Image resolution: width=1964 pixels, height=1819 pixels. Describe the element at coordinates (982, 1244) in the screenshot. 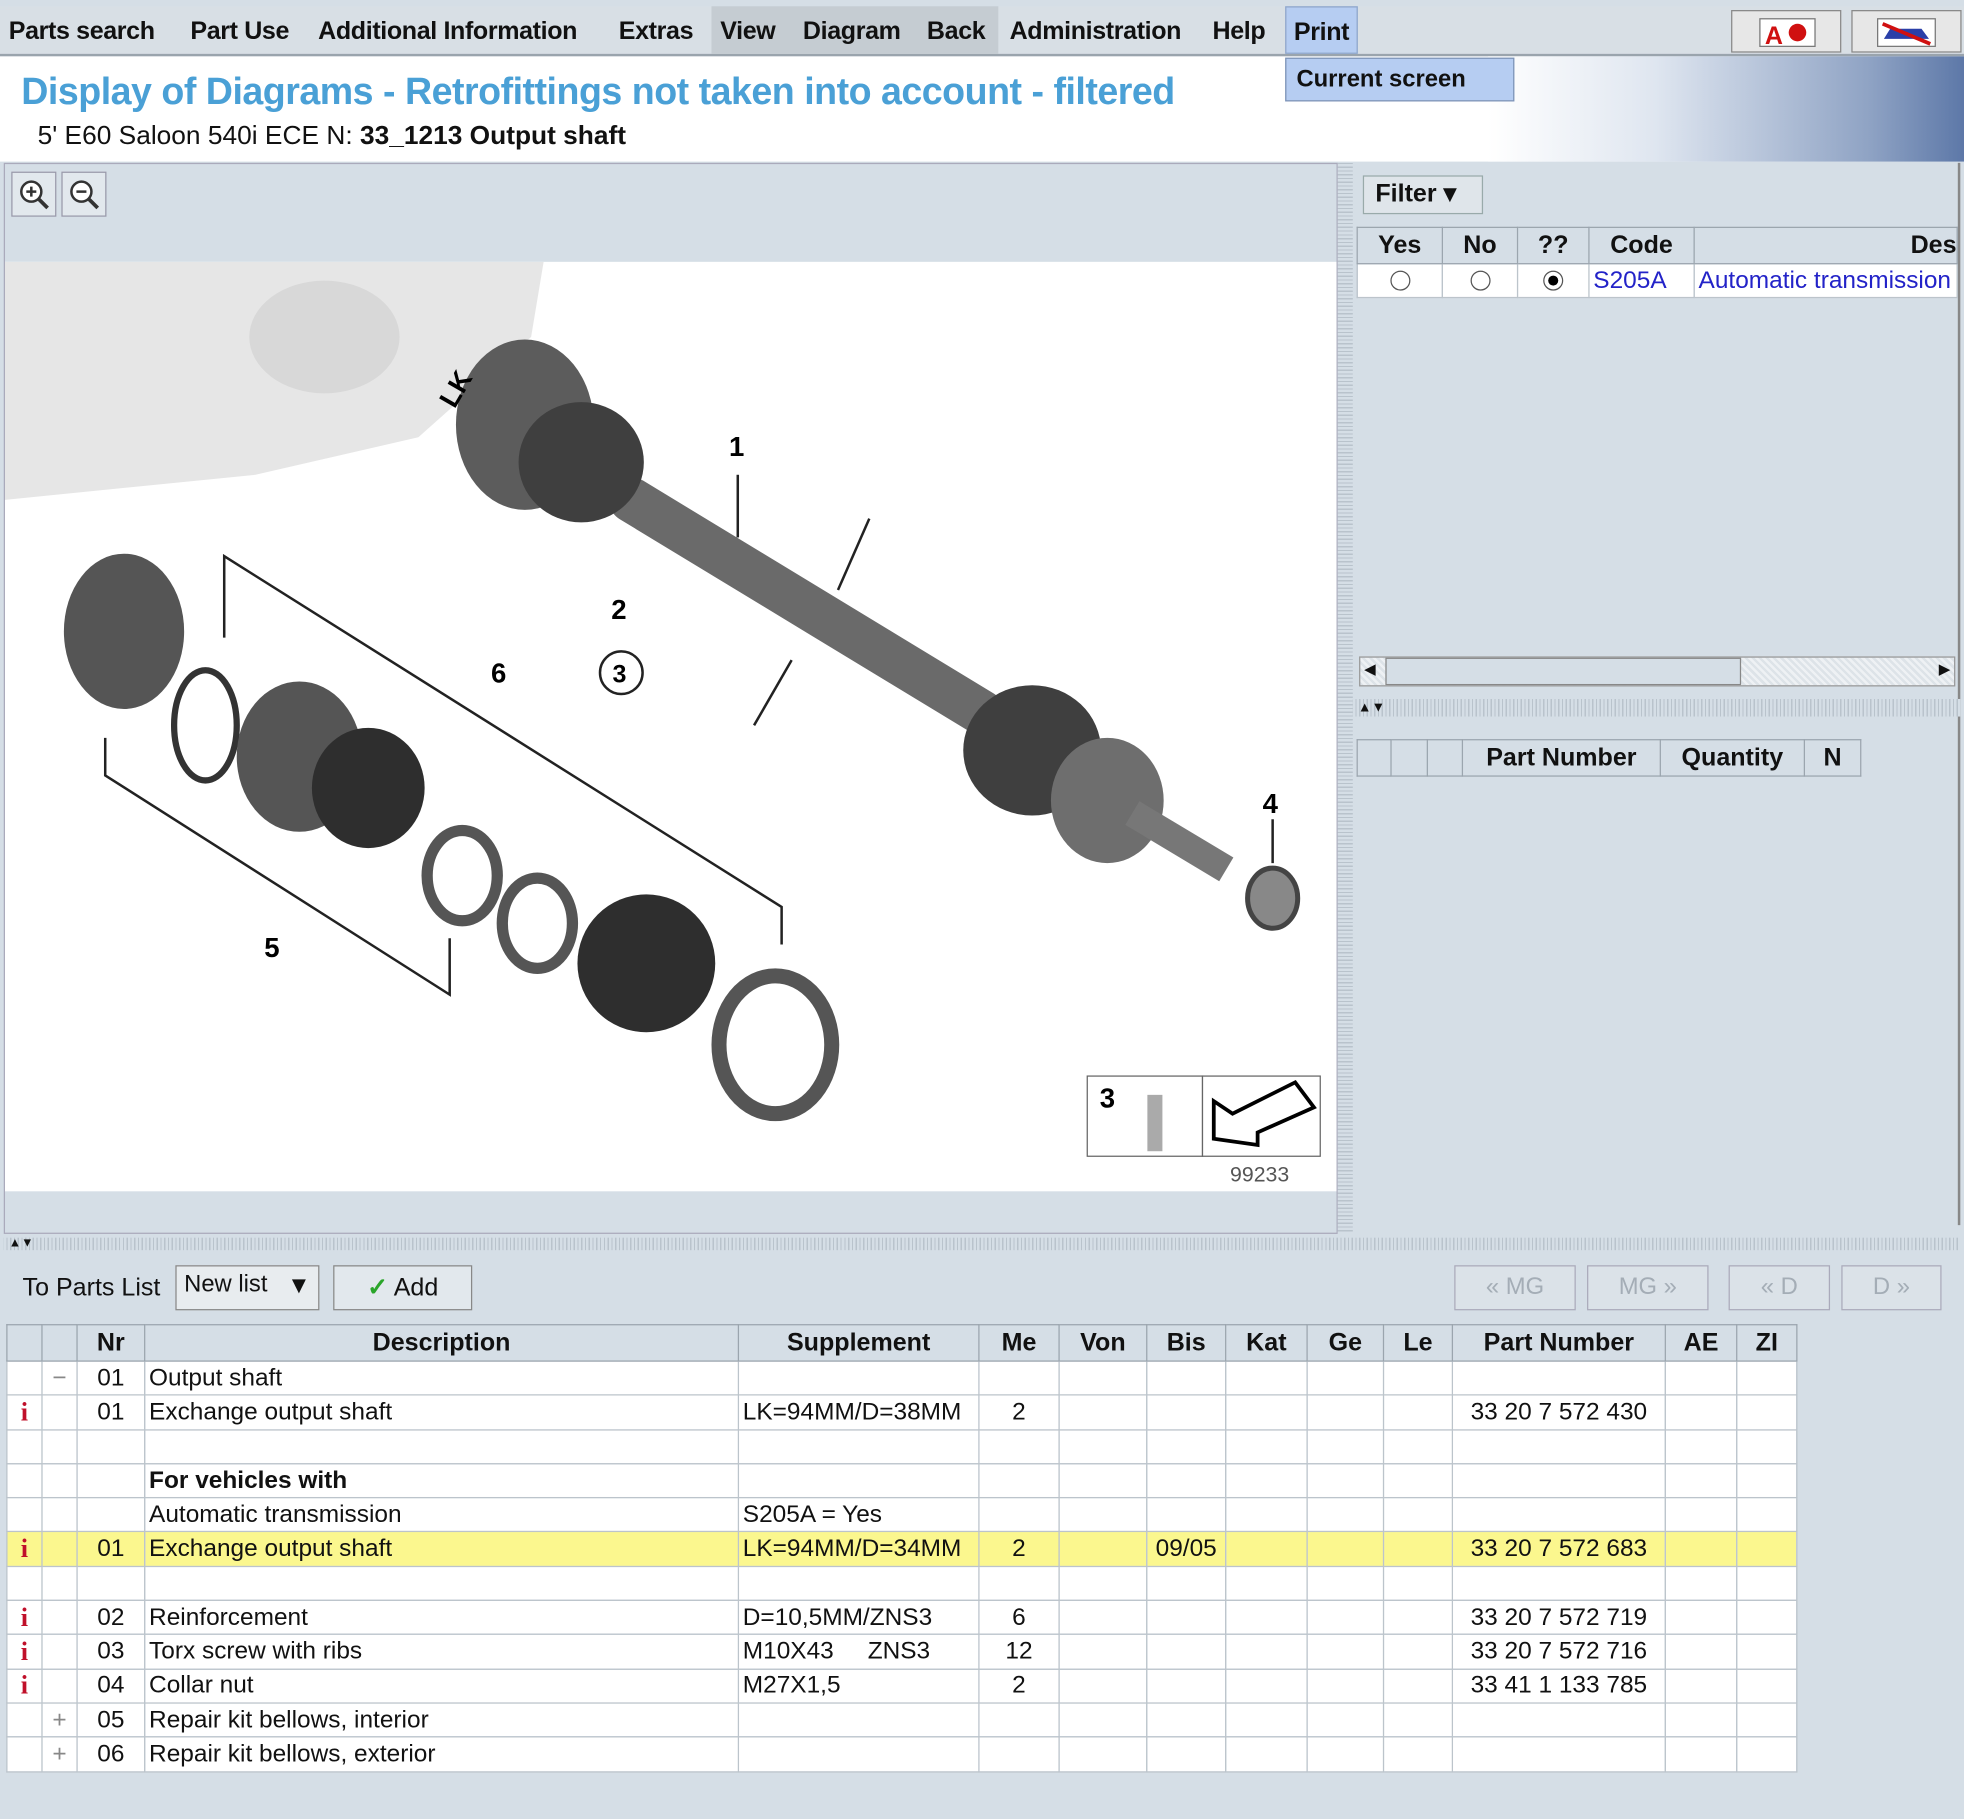

I see `bottom-splitter: ▲▼` at that location.